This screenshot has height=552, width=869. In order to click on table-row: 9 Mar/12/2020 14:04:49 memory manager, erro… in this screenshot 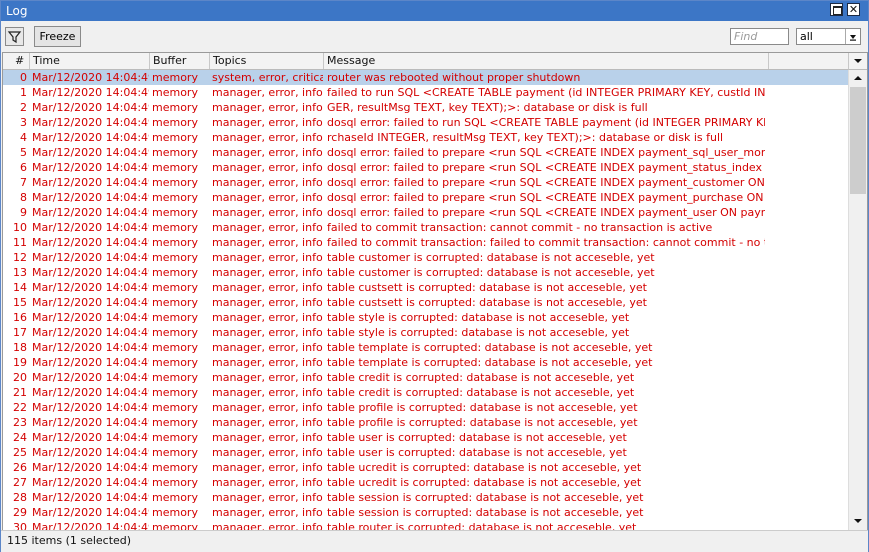, I will do `click(425, 212)`.